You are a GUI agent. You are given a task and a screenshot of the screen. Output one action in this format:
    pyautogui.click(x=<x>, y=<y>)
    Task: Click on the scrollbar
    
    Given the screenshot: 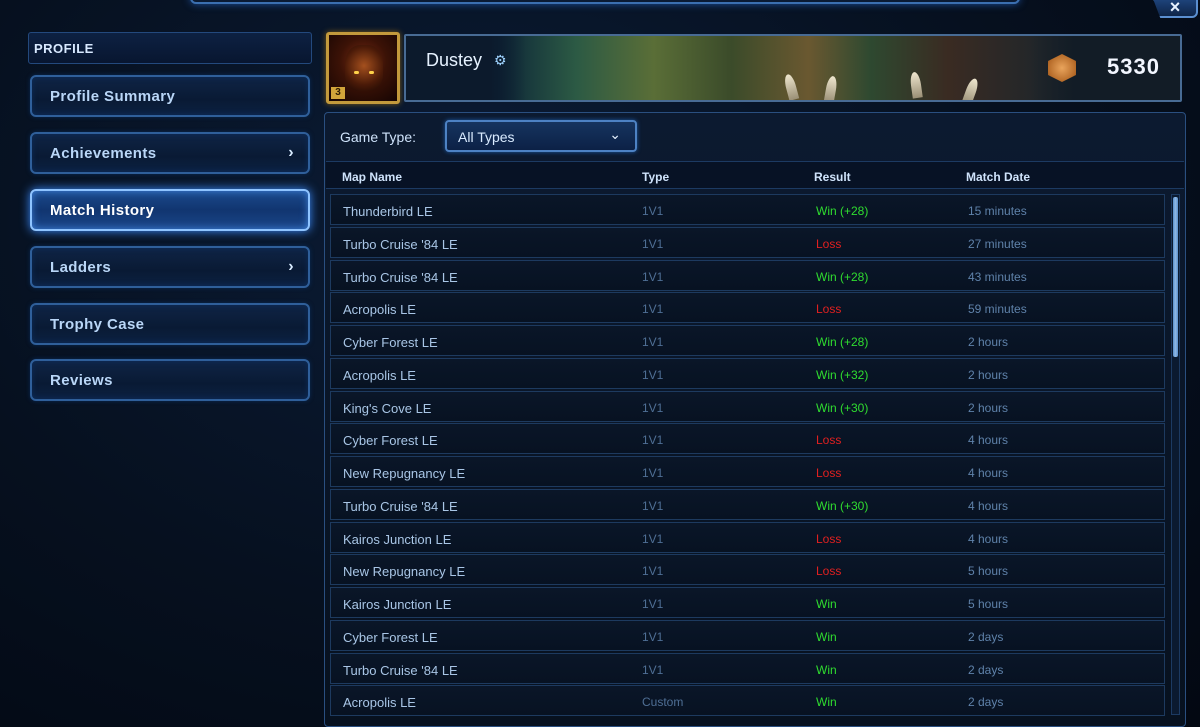 What is the action you would take?
    pyautogui.click(x=1175, y=454)
    